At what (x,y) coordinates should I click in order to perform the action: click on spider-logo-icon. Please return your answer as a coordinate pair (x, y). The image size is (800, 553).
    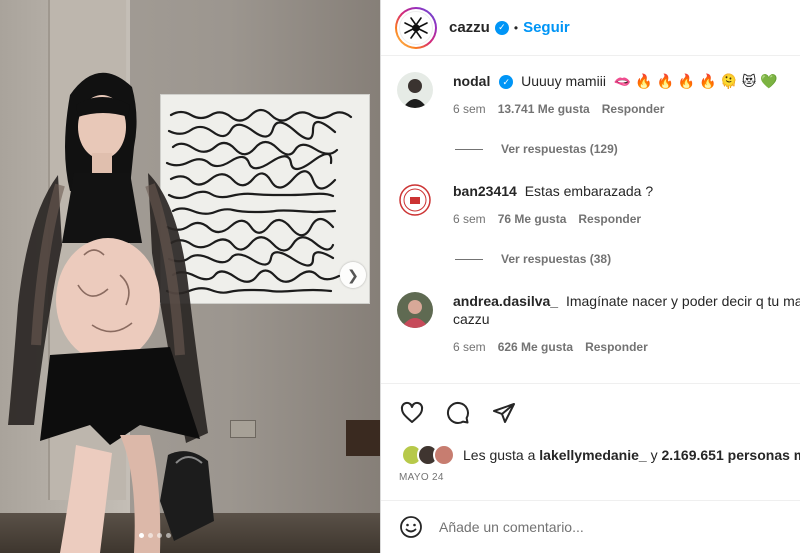
    Looking at the image, I should click on (416, 27).